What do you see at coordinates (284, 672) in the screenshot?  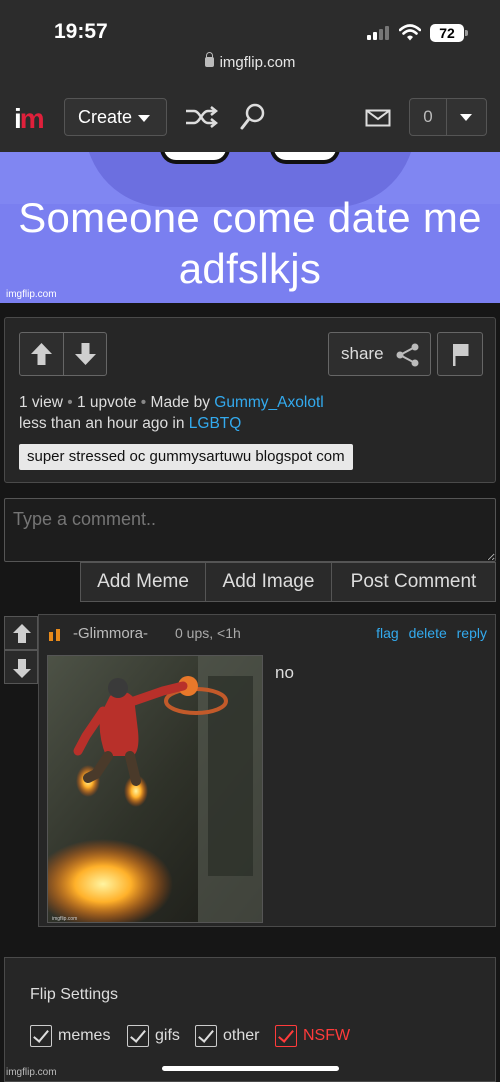 I see `comment-text: no` at bounding box center [284, 672].